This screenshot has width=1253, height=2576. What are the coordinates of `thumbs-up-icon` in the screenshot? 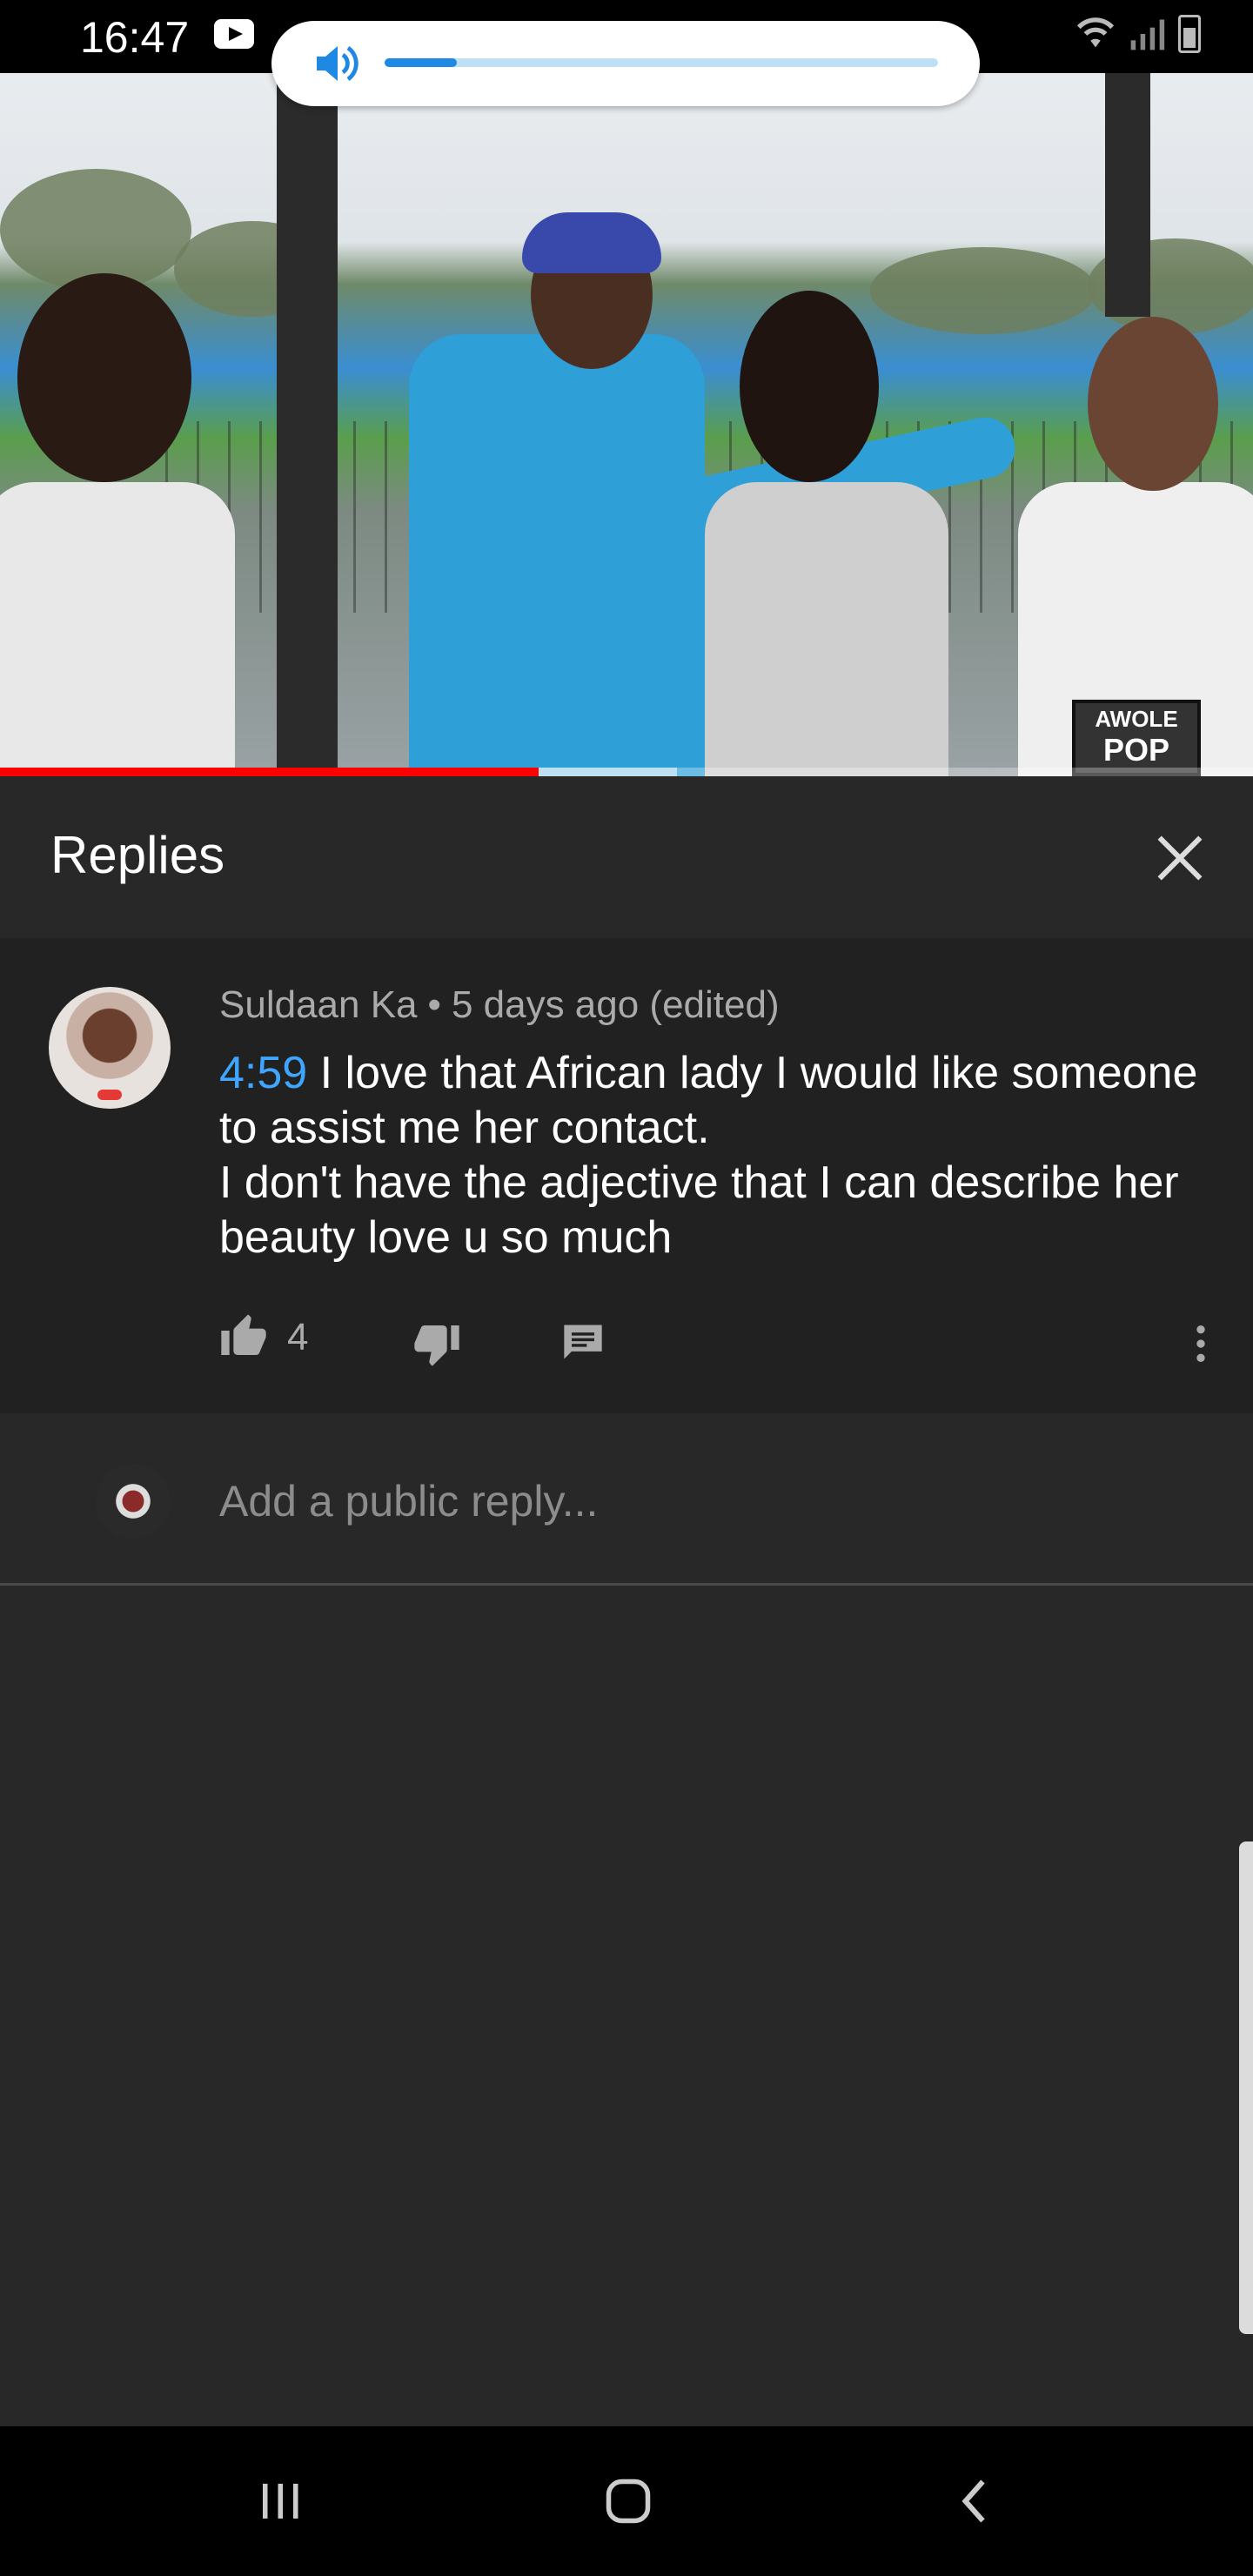 It's located at (244, 1336).